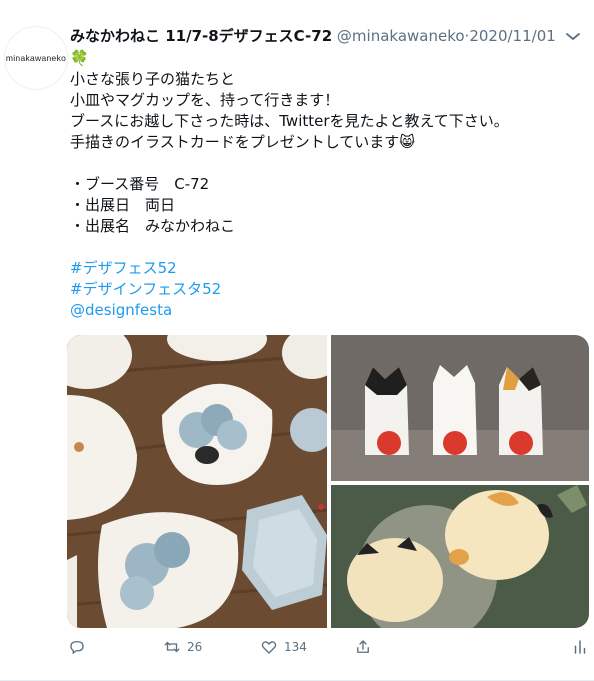 The image size is (594, 681). Describe the element at coordinates (123, 205) in the screenshot. I see `text-line: ・出展日 両日` at that location.